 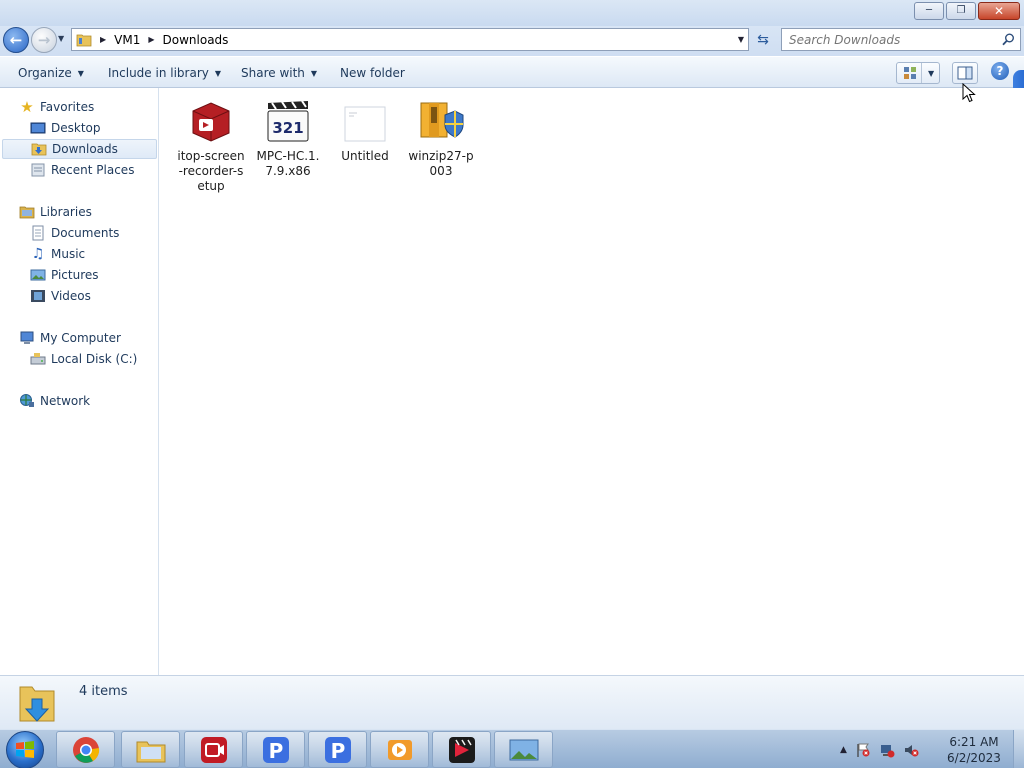 What do you see at coordinates (38, 128) in the screenshot?
I see `desktop-icon` at bounding box center [38, 128].